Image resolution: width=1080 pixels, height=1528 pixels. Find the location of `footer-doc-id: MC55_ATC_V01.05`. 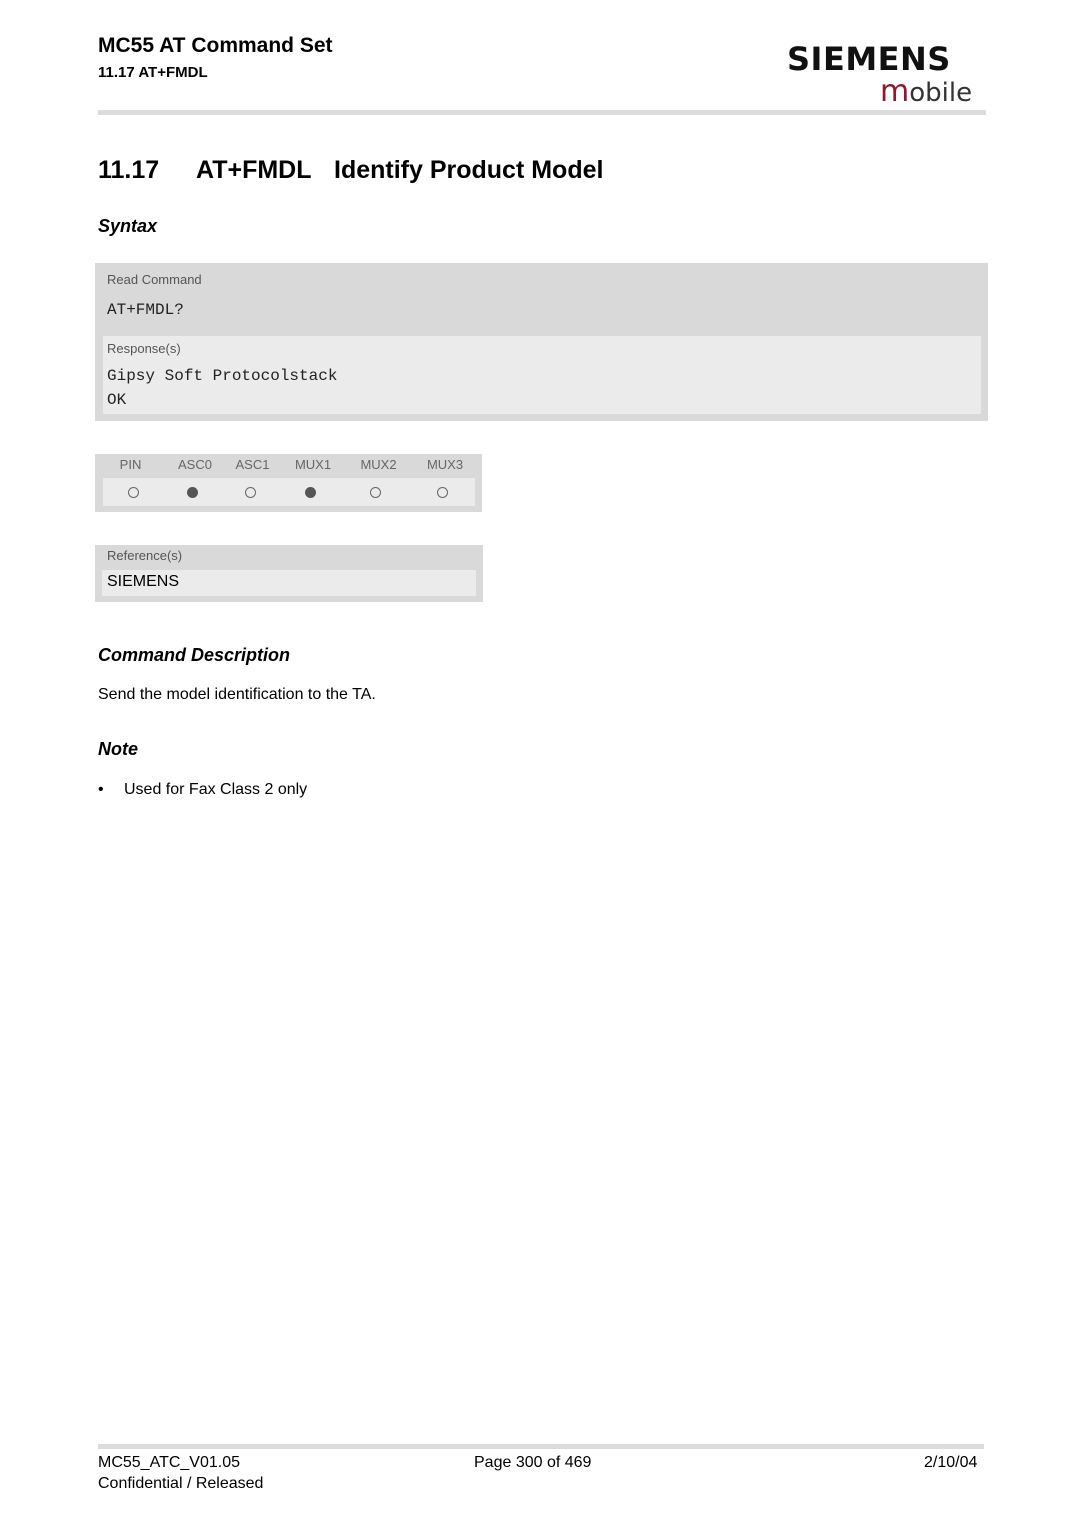

footer-doc-id: MC55_ATC_V01.05 is located at coordinates (169, 1462).